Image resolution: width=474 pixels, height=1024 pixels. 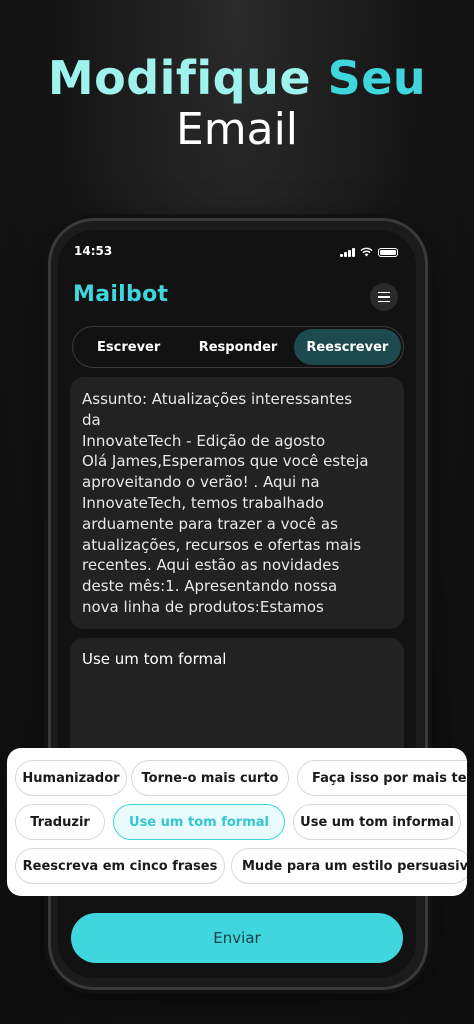 I want to click on email-line: da, so click(x=91, y=419).